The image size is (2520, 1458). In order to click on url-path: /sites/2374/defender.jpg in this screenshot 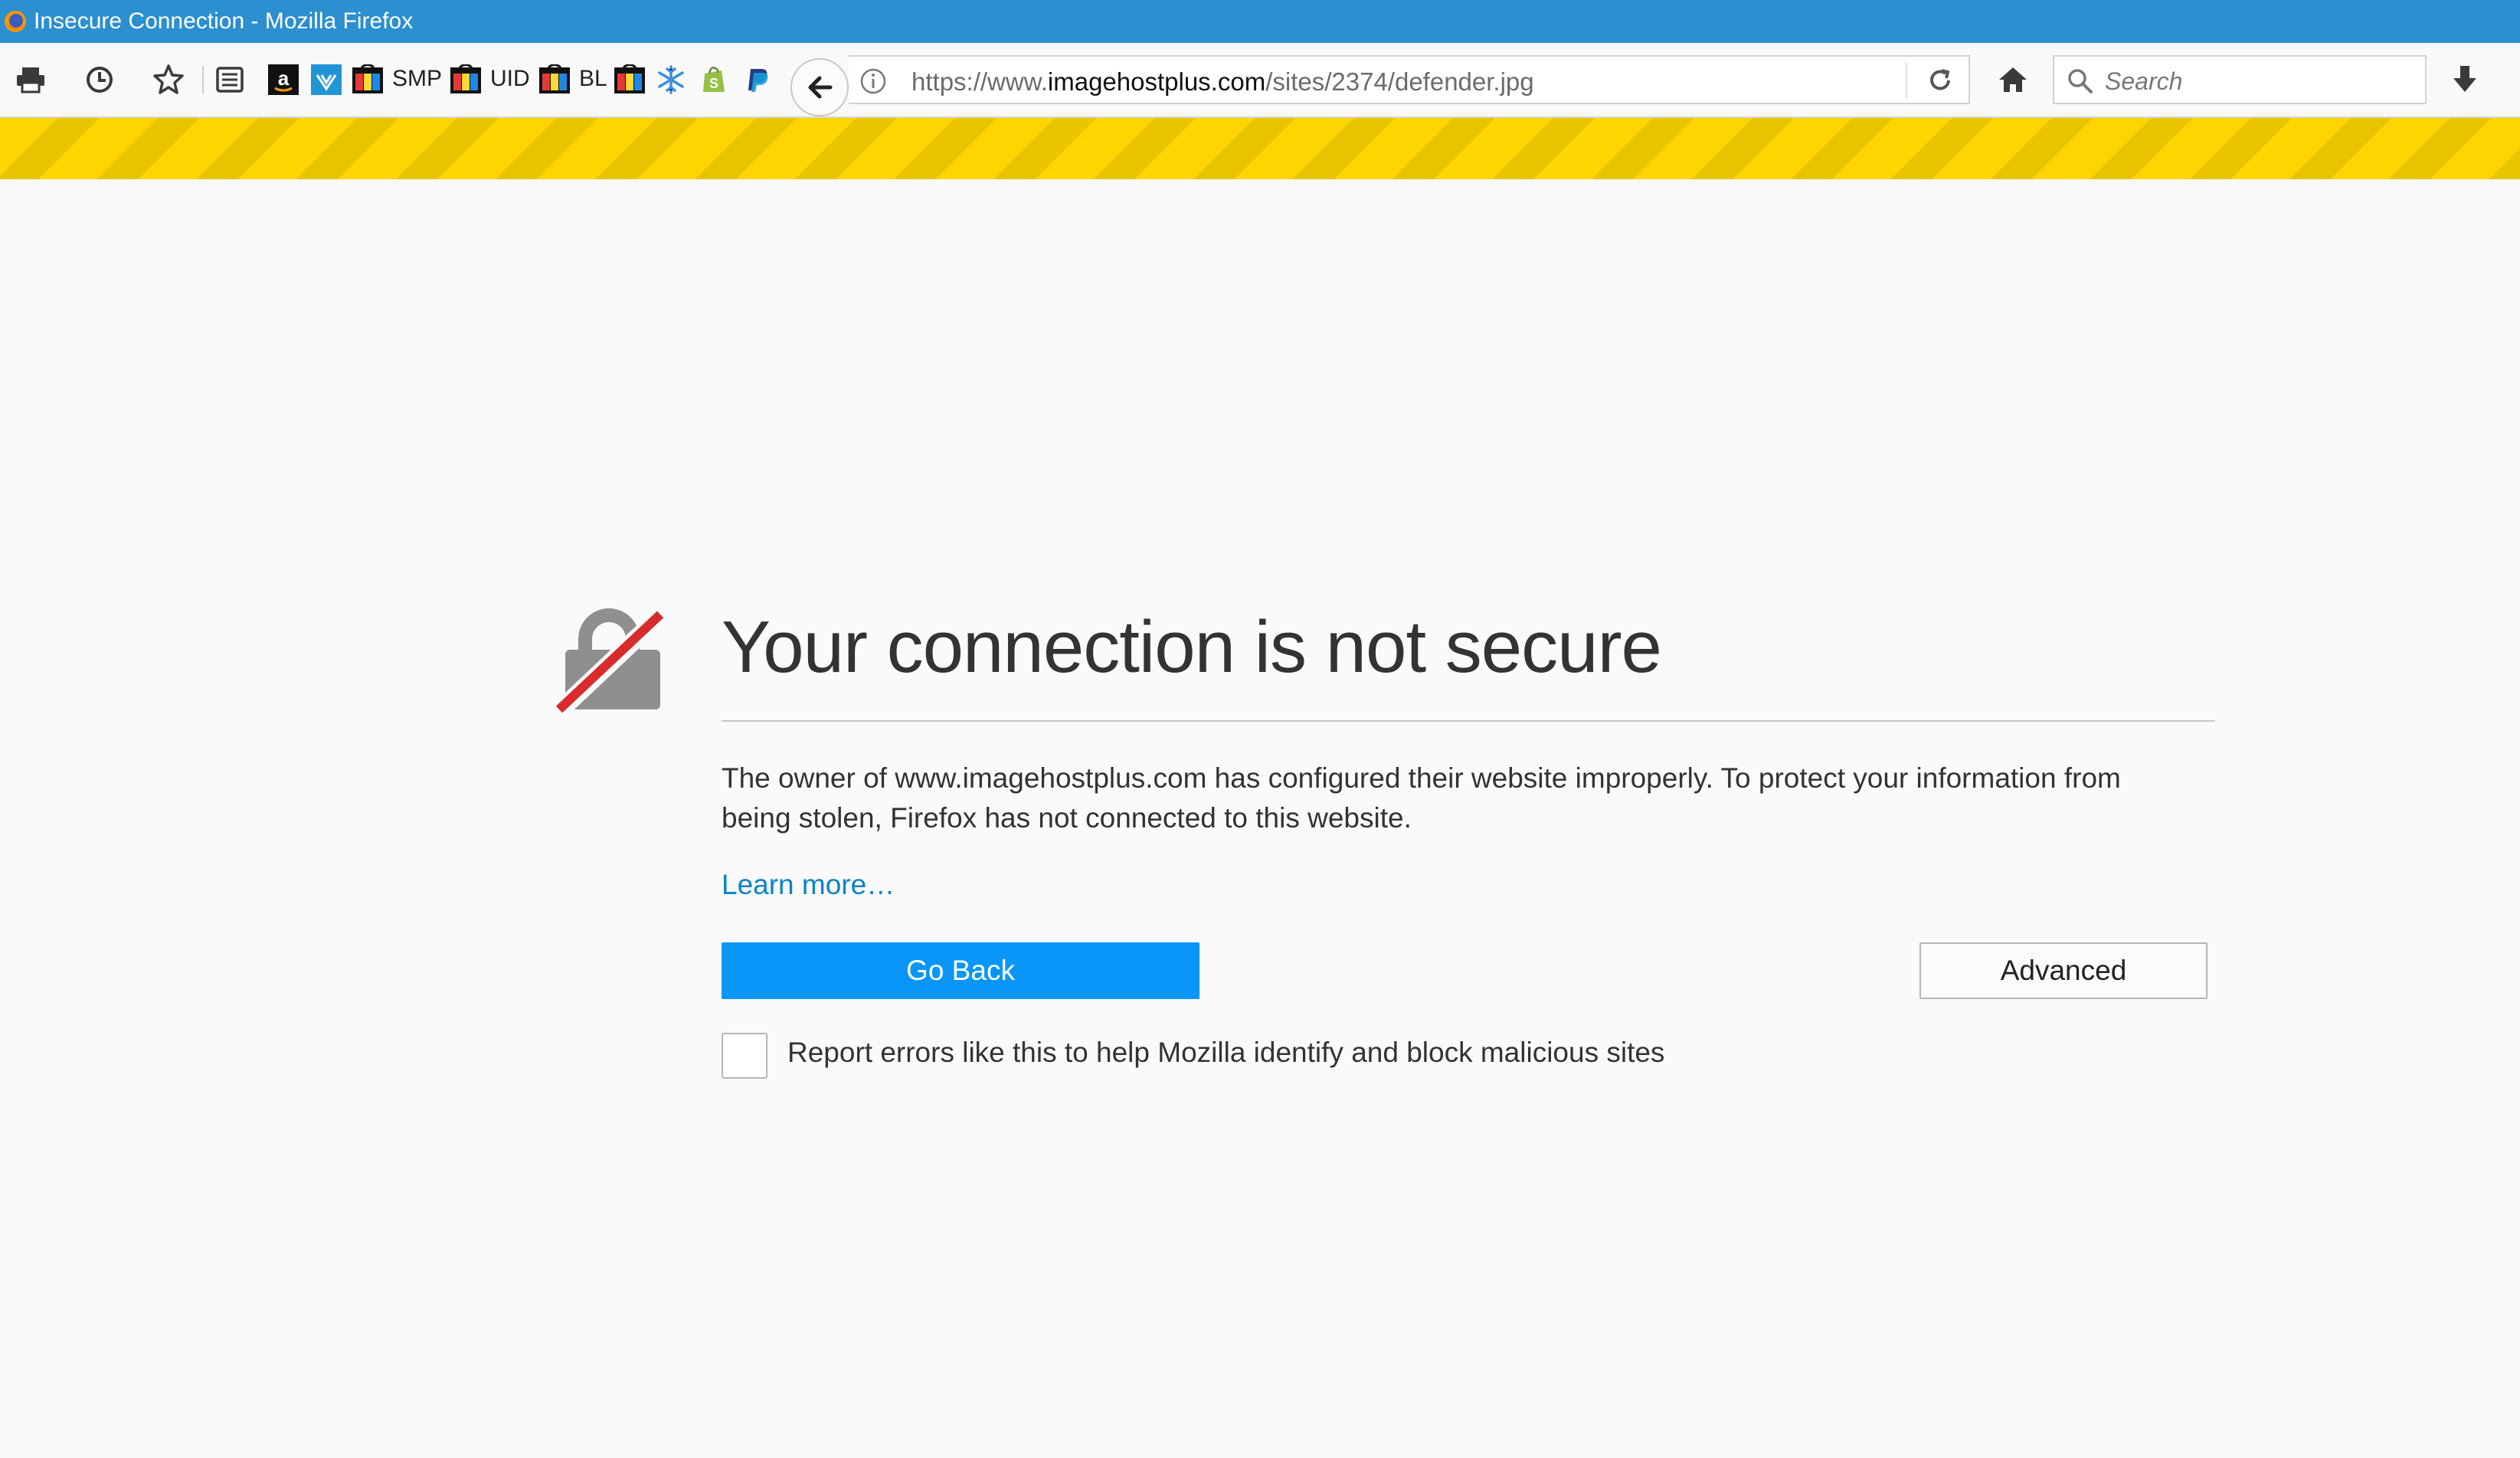, I will do `click(1399, 81)`.